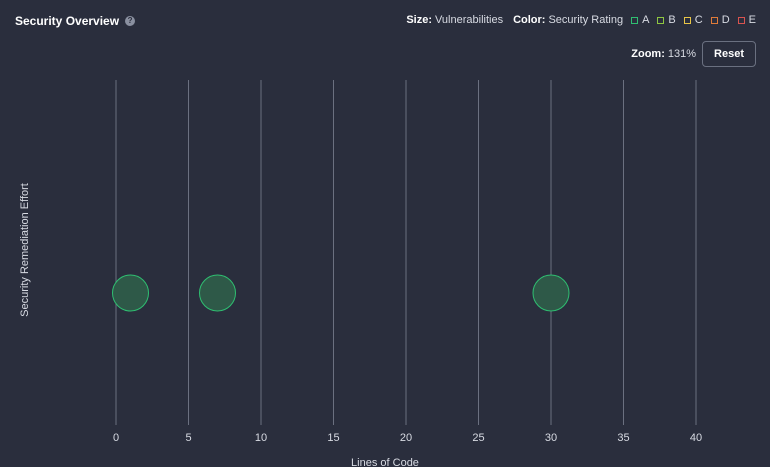  What do you see at coordinates (188, 438) in the screenshot?
I see `x-tick-label: 5` at bounding box center [188, 438].